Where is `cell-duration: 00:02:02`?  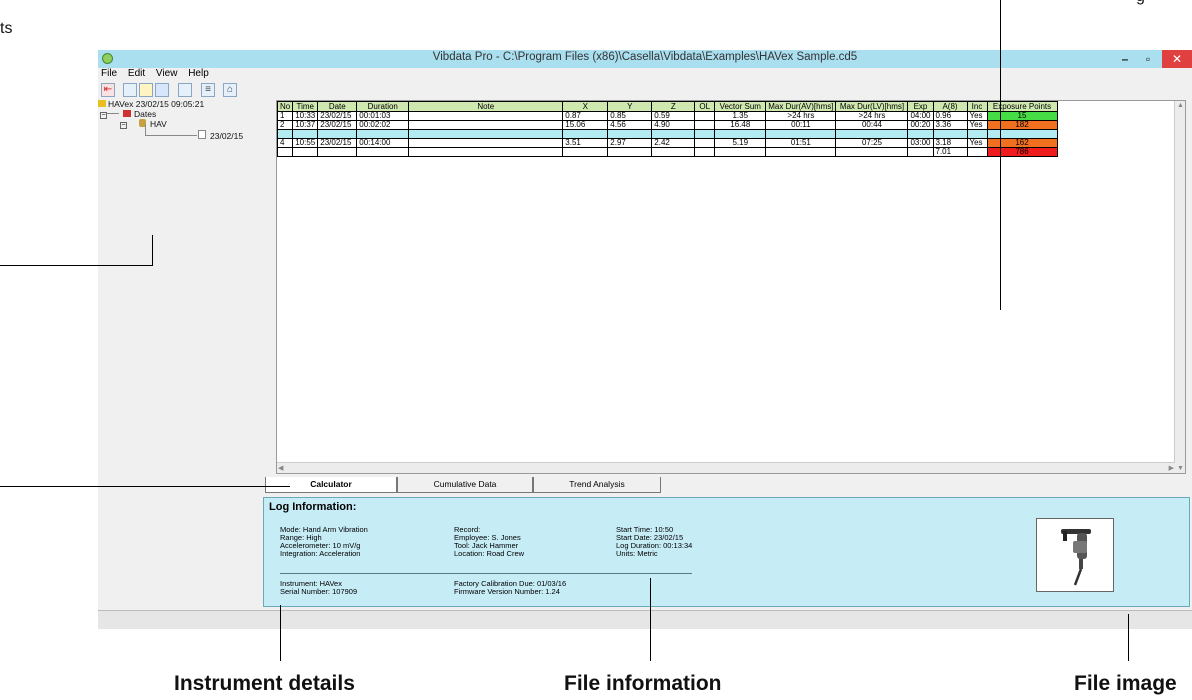 cell-duration: 00:02:02 is located at coordinates (383, 125).